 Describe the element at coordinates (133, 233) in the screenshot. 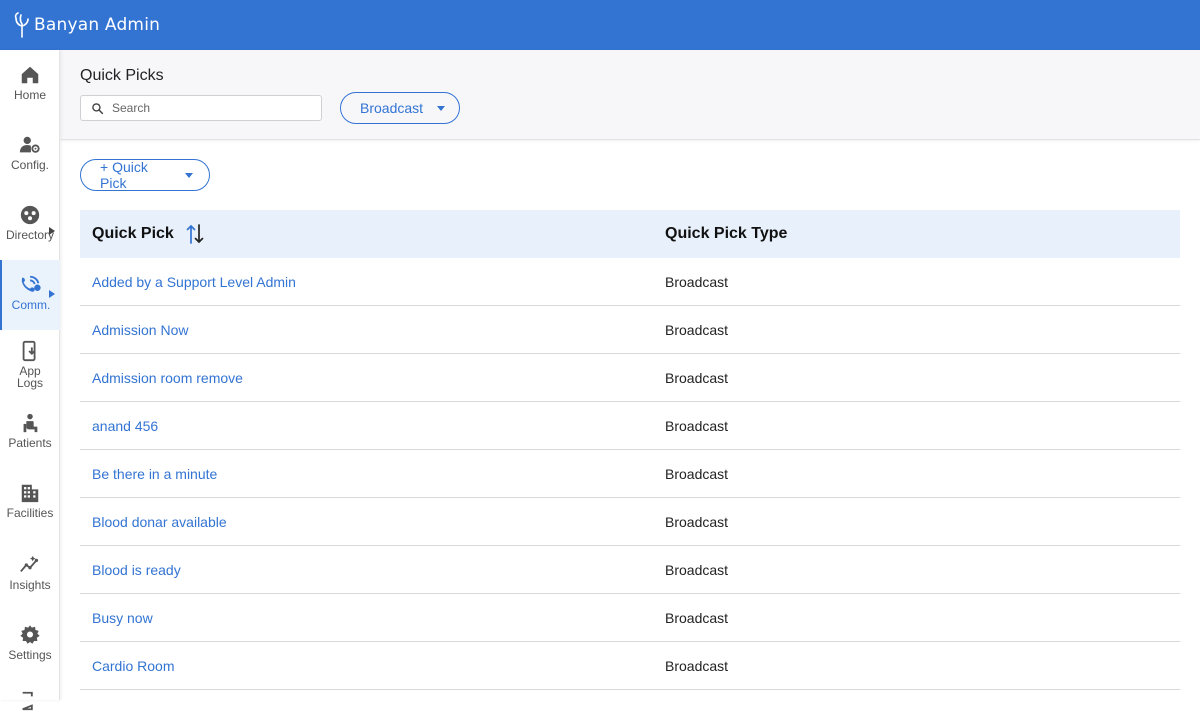

I see `column-header-label: Quick Pick` at that location.